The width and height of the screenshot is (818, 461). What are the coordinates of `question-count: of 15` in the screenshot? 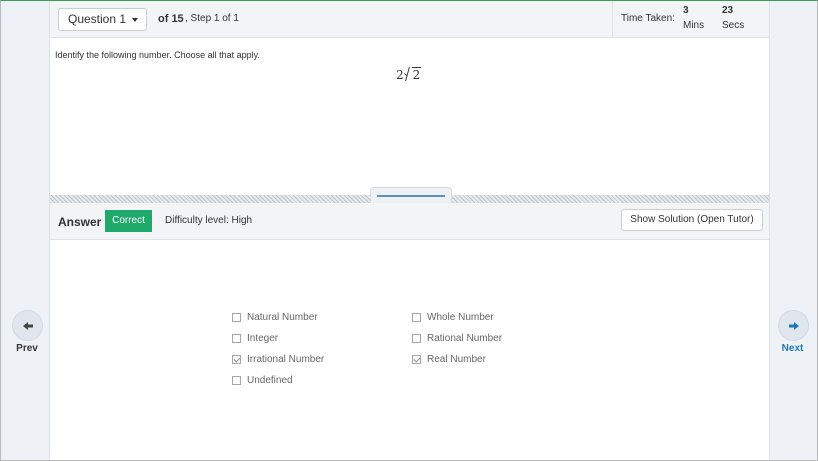 It's located at (171, 19).